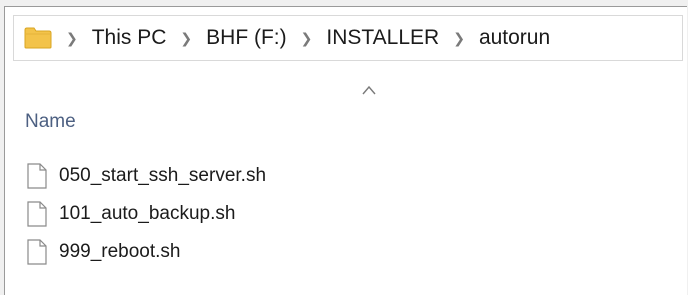  I want to click on folder-icon, so click(38, 38).